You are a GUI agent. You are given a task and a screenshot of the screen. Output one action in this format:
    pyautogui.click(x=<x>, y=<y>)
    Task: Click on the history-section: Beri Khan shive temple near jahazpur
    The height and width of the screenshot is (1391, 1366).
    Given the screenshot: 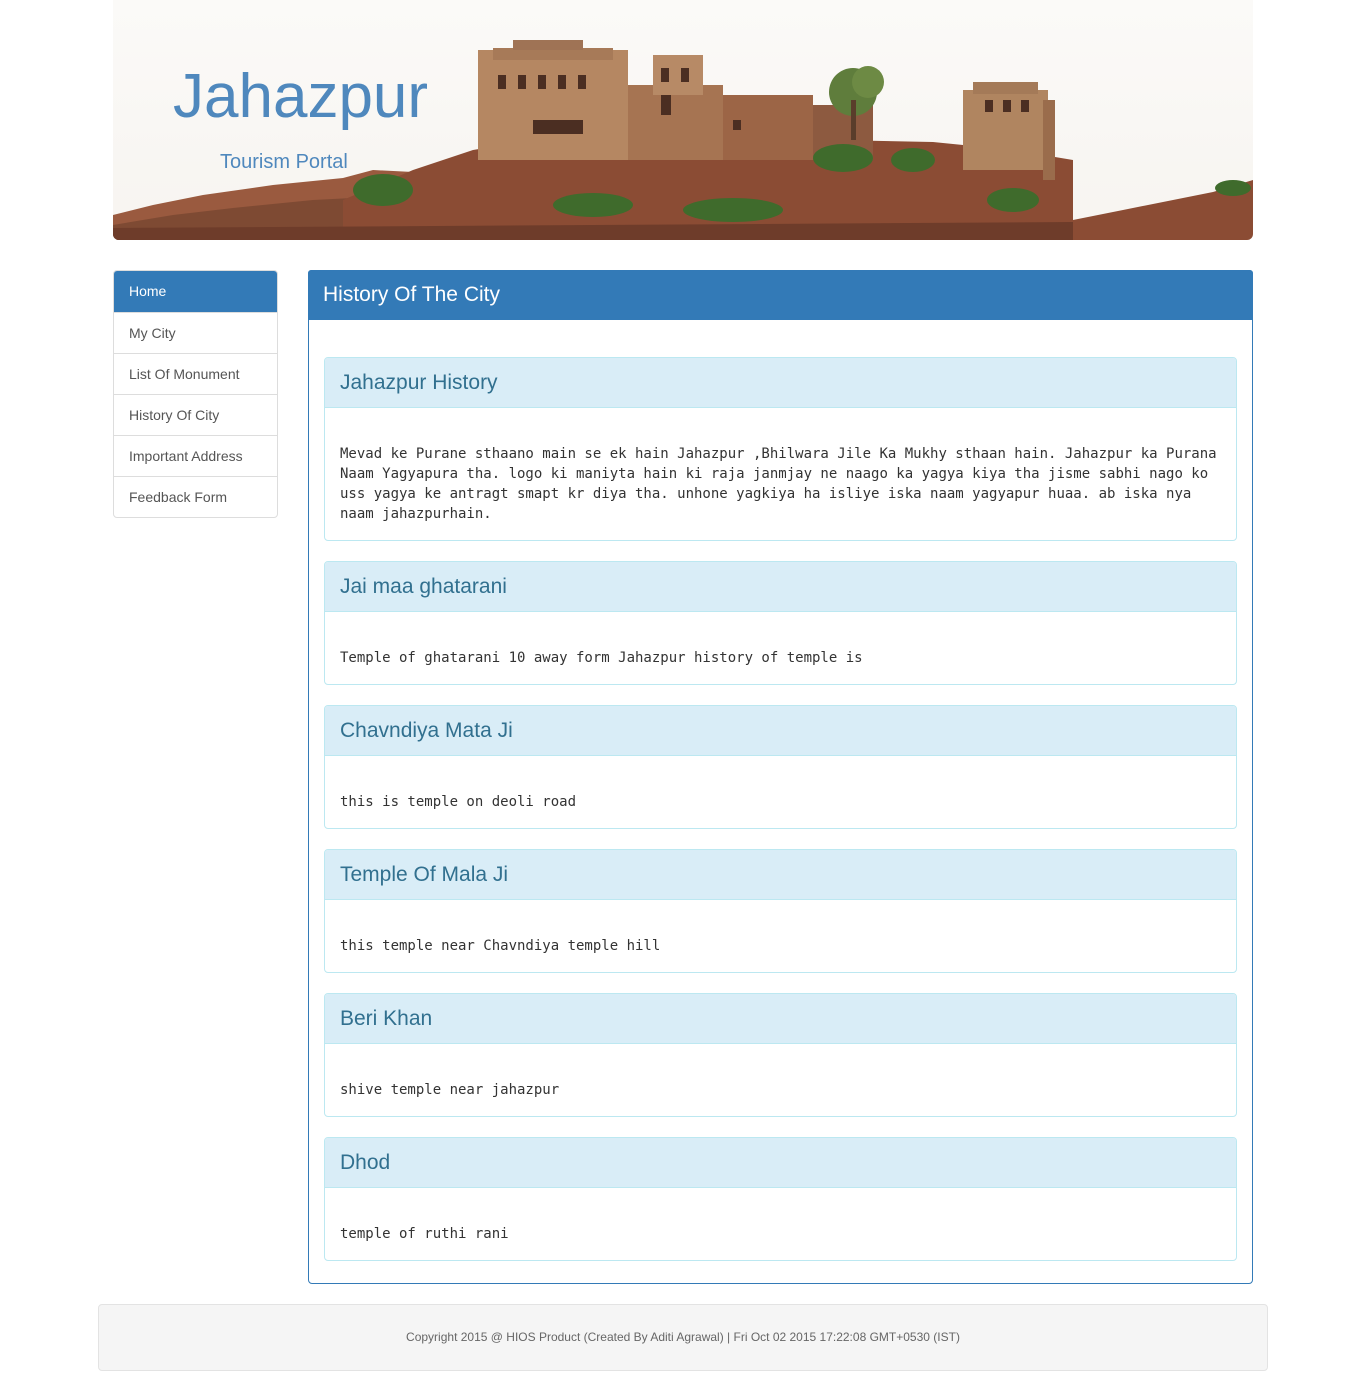 What is the action you would take?
    pyautogui.click(x=780, y=1055)
    